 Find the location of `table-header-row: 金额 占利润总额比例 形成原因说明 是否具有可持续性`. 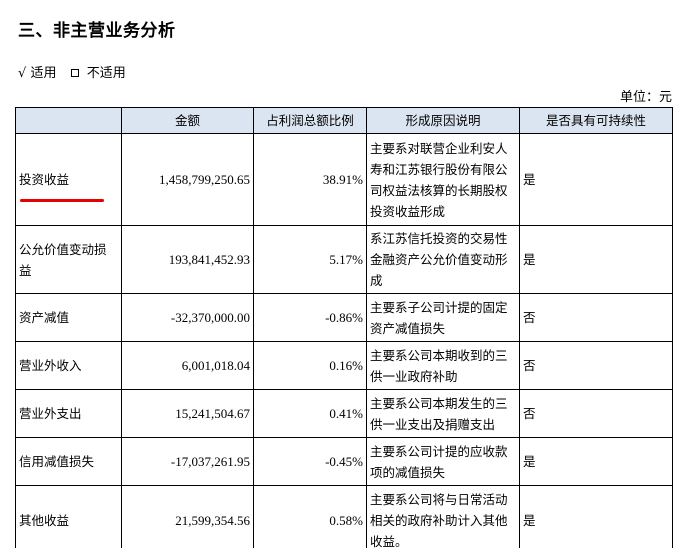

table-header-row: 金额 占利润总额比例 形成原因说明 是否具有可持续性 is located at coordinates (344, 120).